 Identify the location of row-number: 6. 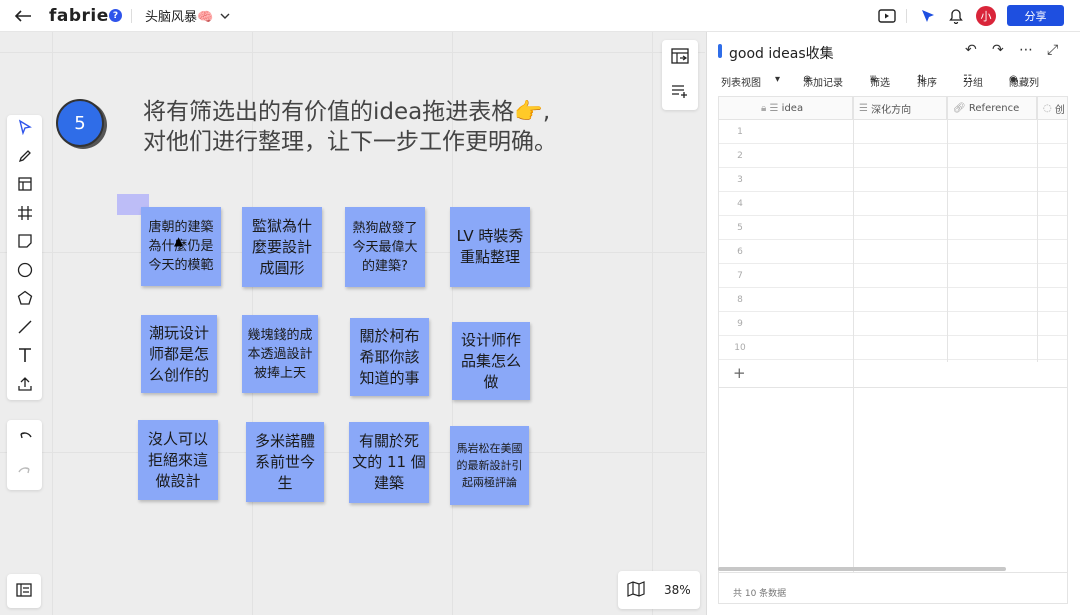
(740, 252).